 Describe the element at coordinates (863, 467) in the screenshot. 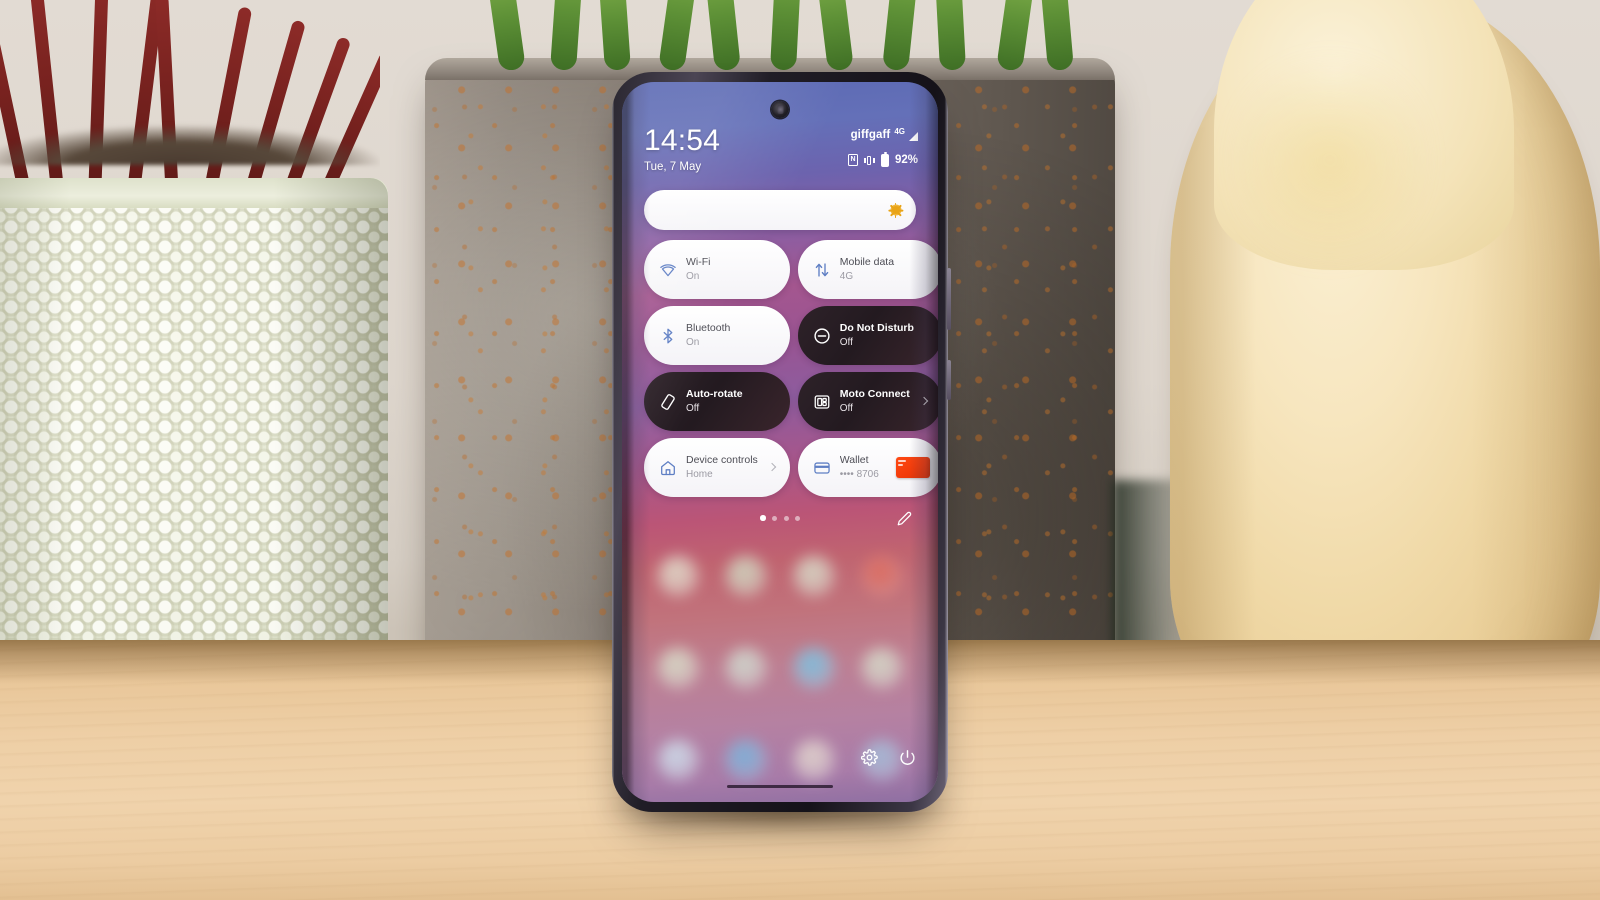

I see `qs-tile-text: Wallet •••• 8706` at that location.